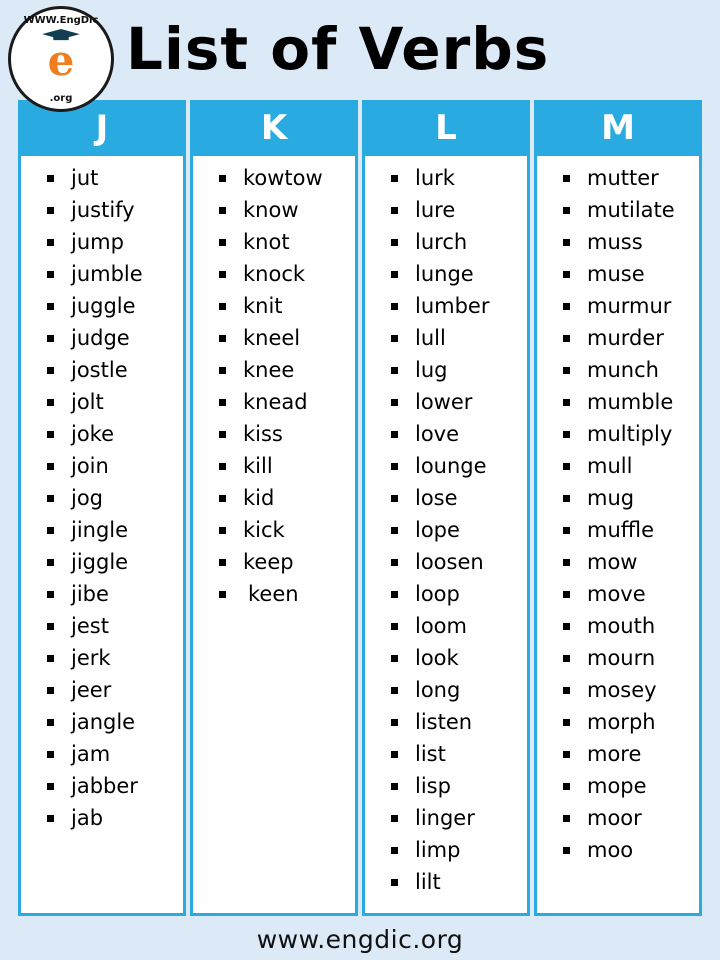  Describe the element at coordinates (115, 498) in the screenshot. I see `list-item: jog` at that location.